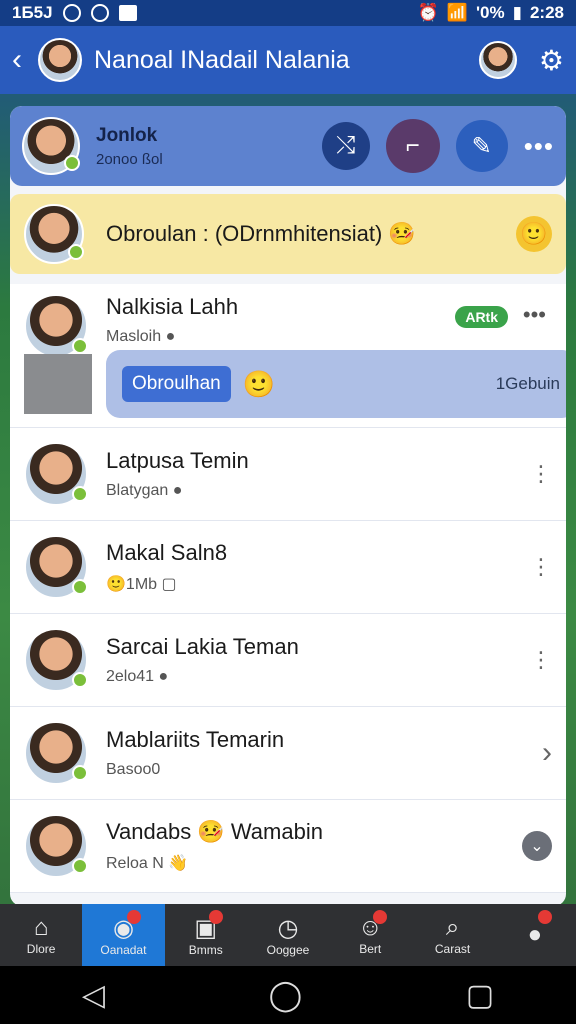 This screenshot has height=1024, width=576. I want to click on chevron-right-icon: ›, so click(547, 753).